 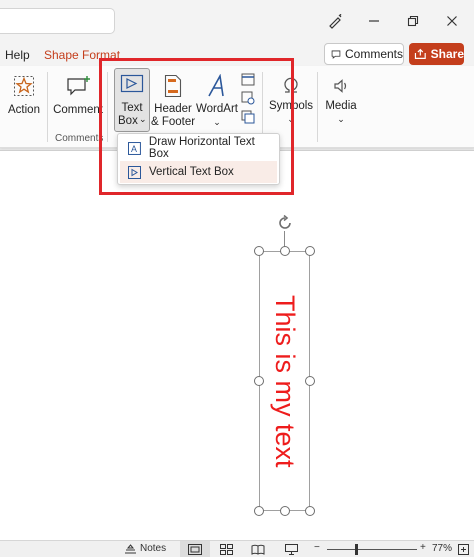 I want to click on rotate-handle-icon, so click(x=285, y=224).